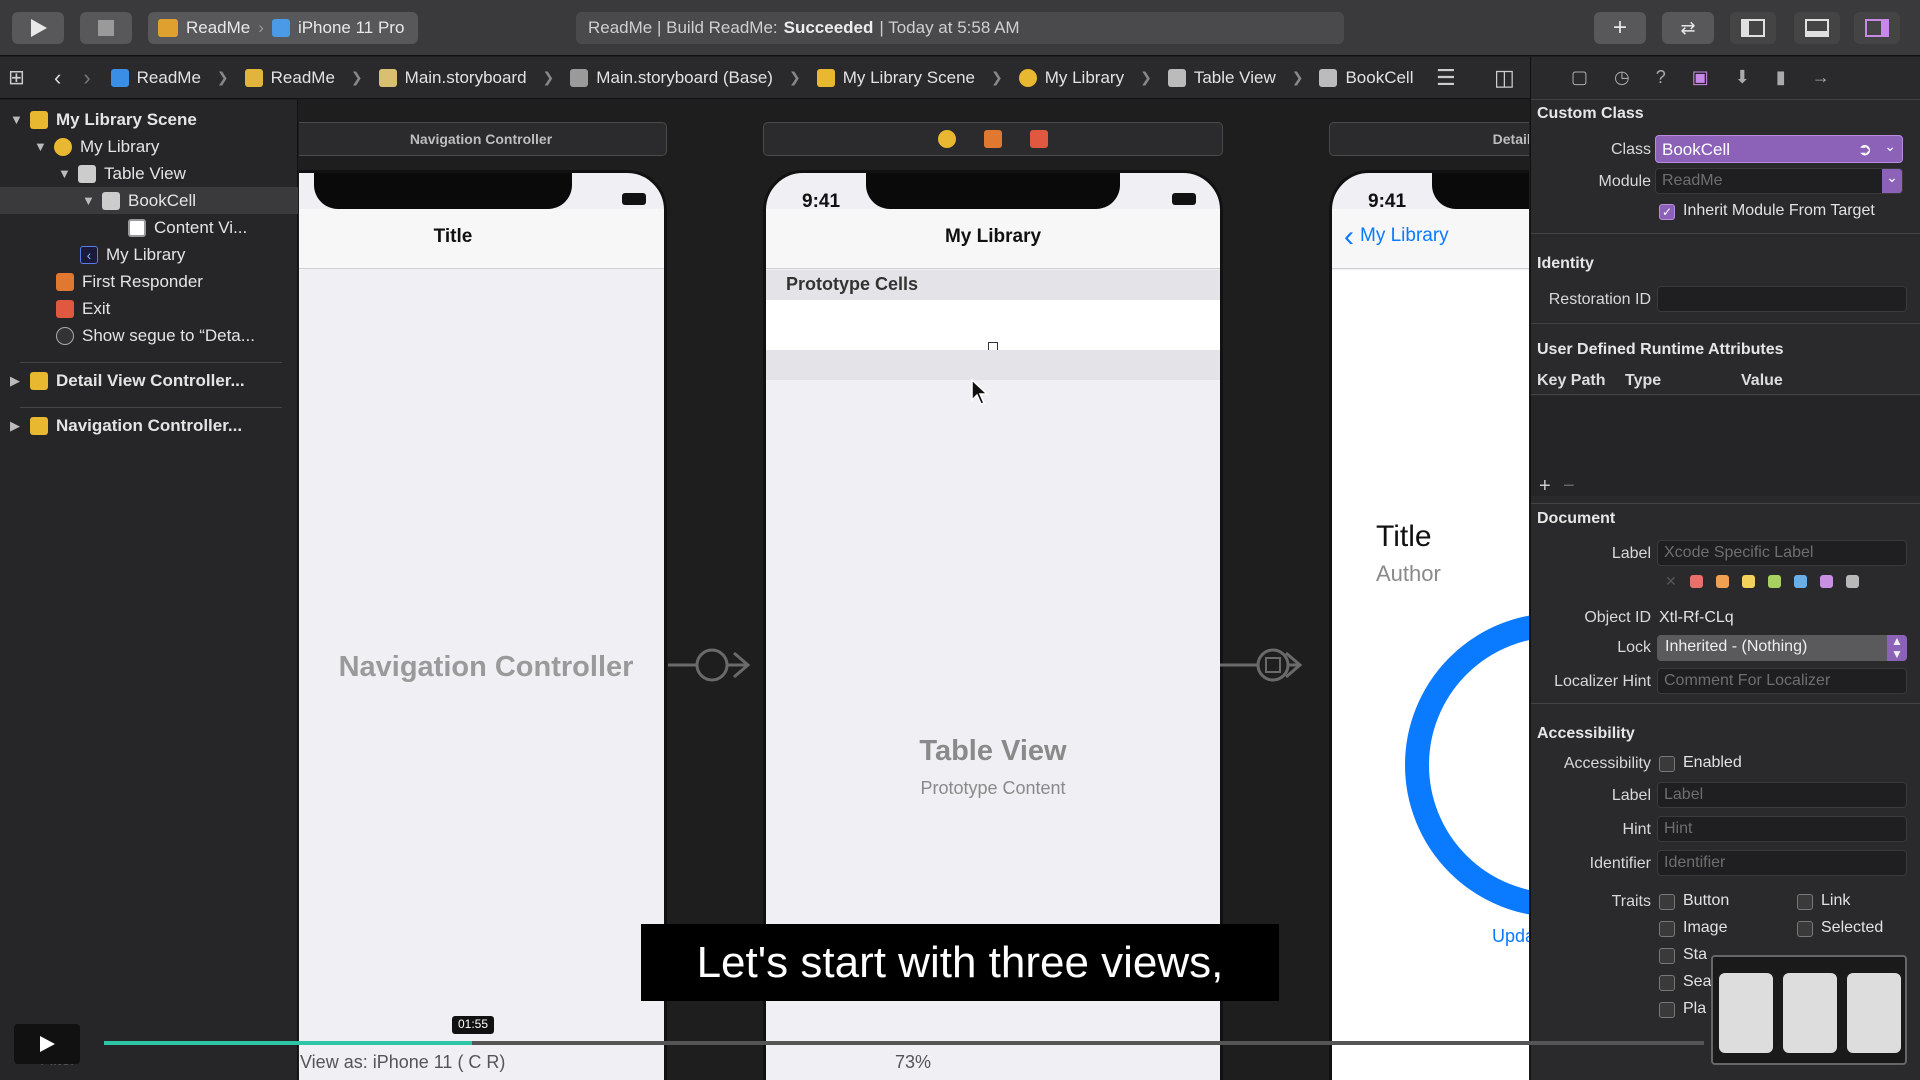 This screenshot has height=1080, width=1920. What do you see at coordinates (1446, 78) in the screenshot?
I see `editor-options-icon: ☰` at bounding box center [1446, 78].